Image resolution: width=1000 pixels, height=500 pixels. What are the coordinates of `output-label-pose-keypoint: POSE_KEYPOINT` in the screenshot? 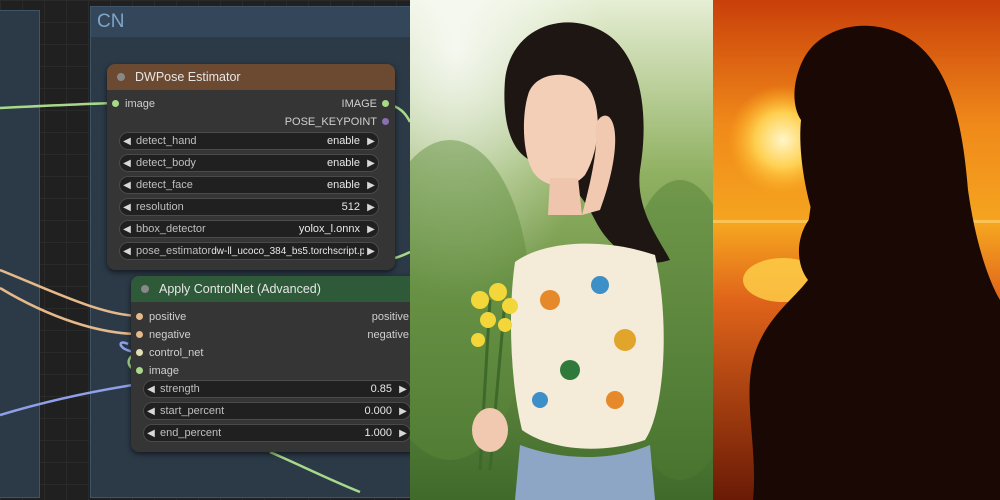 It's located at (330, 122).